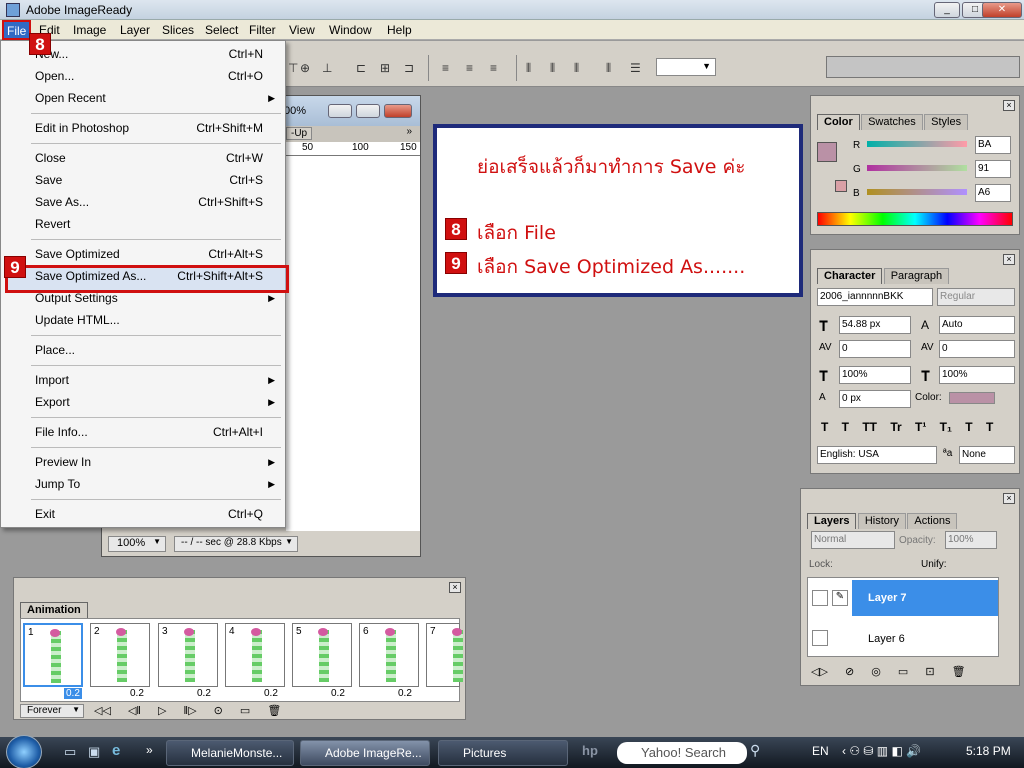 The image size is (1024, 768). Describe the element at coordinates (409, 131) in the screenshot. I see `more-tabs-icon: »` at that location.